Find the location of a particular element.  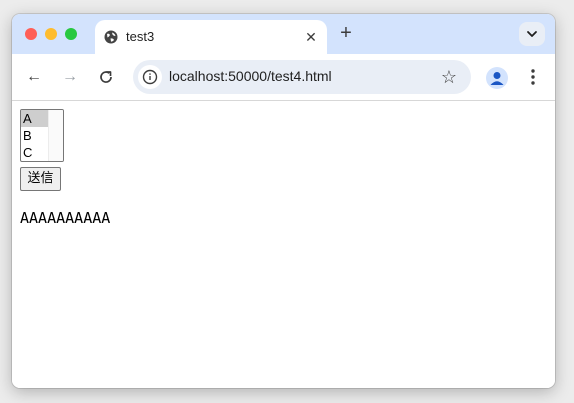

close-window-button is located at coordinates (31, 34).